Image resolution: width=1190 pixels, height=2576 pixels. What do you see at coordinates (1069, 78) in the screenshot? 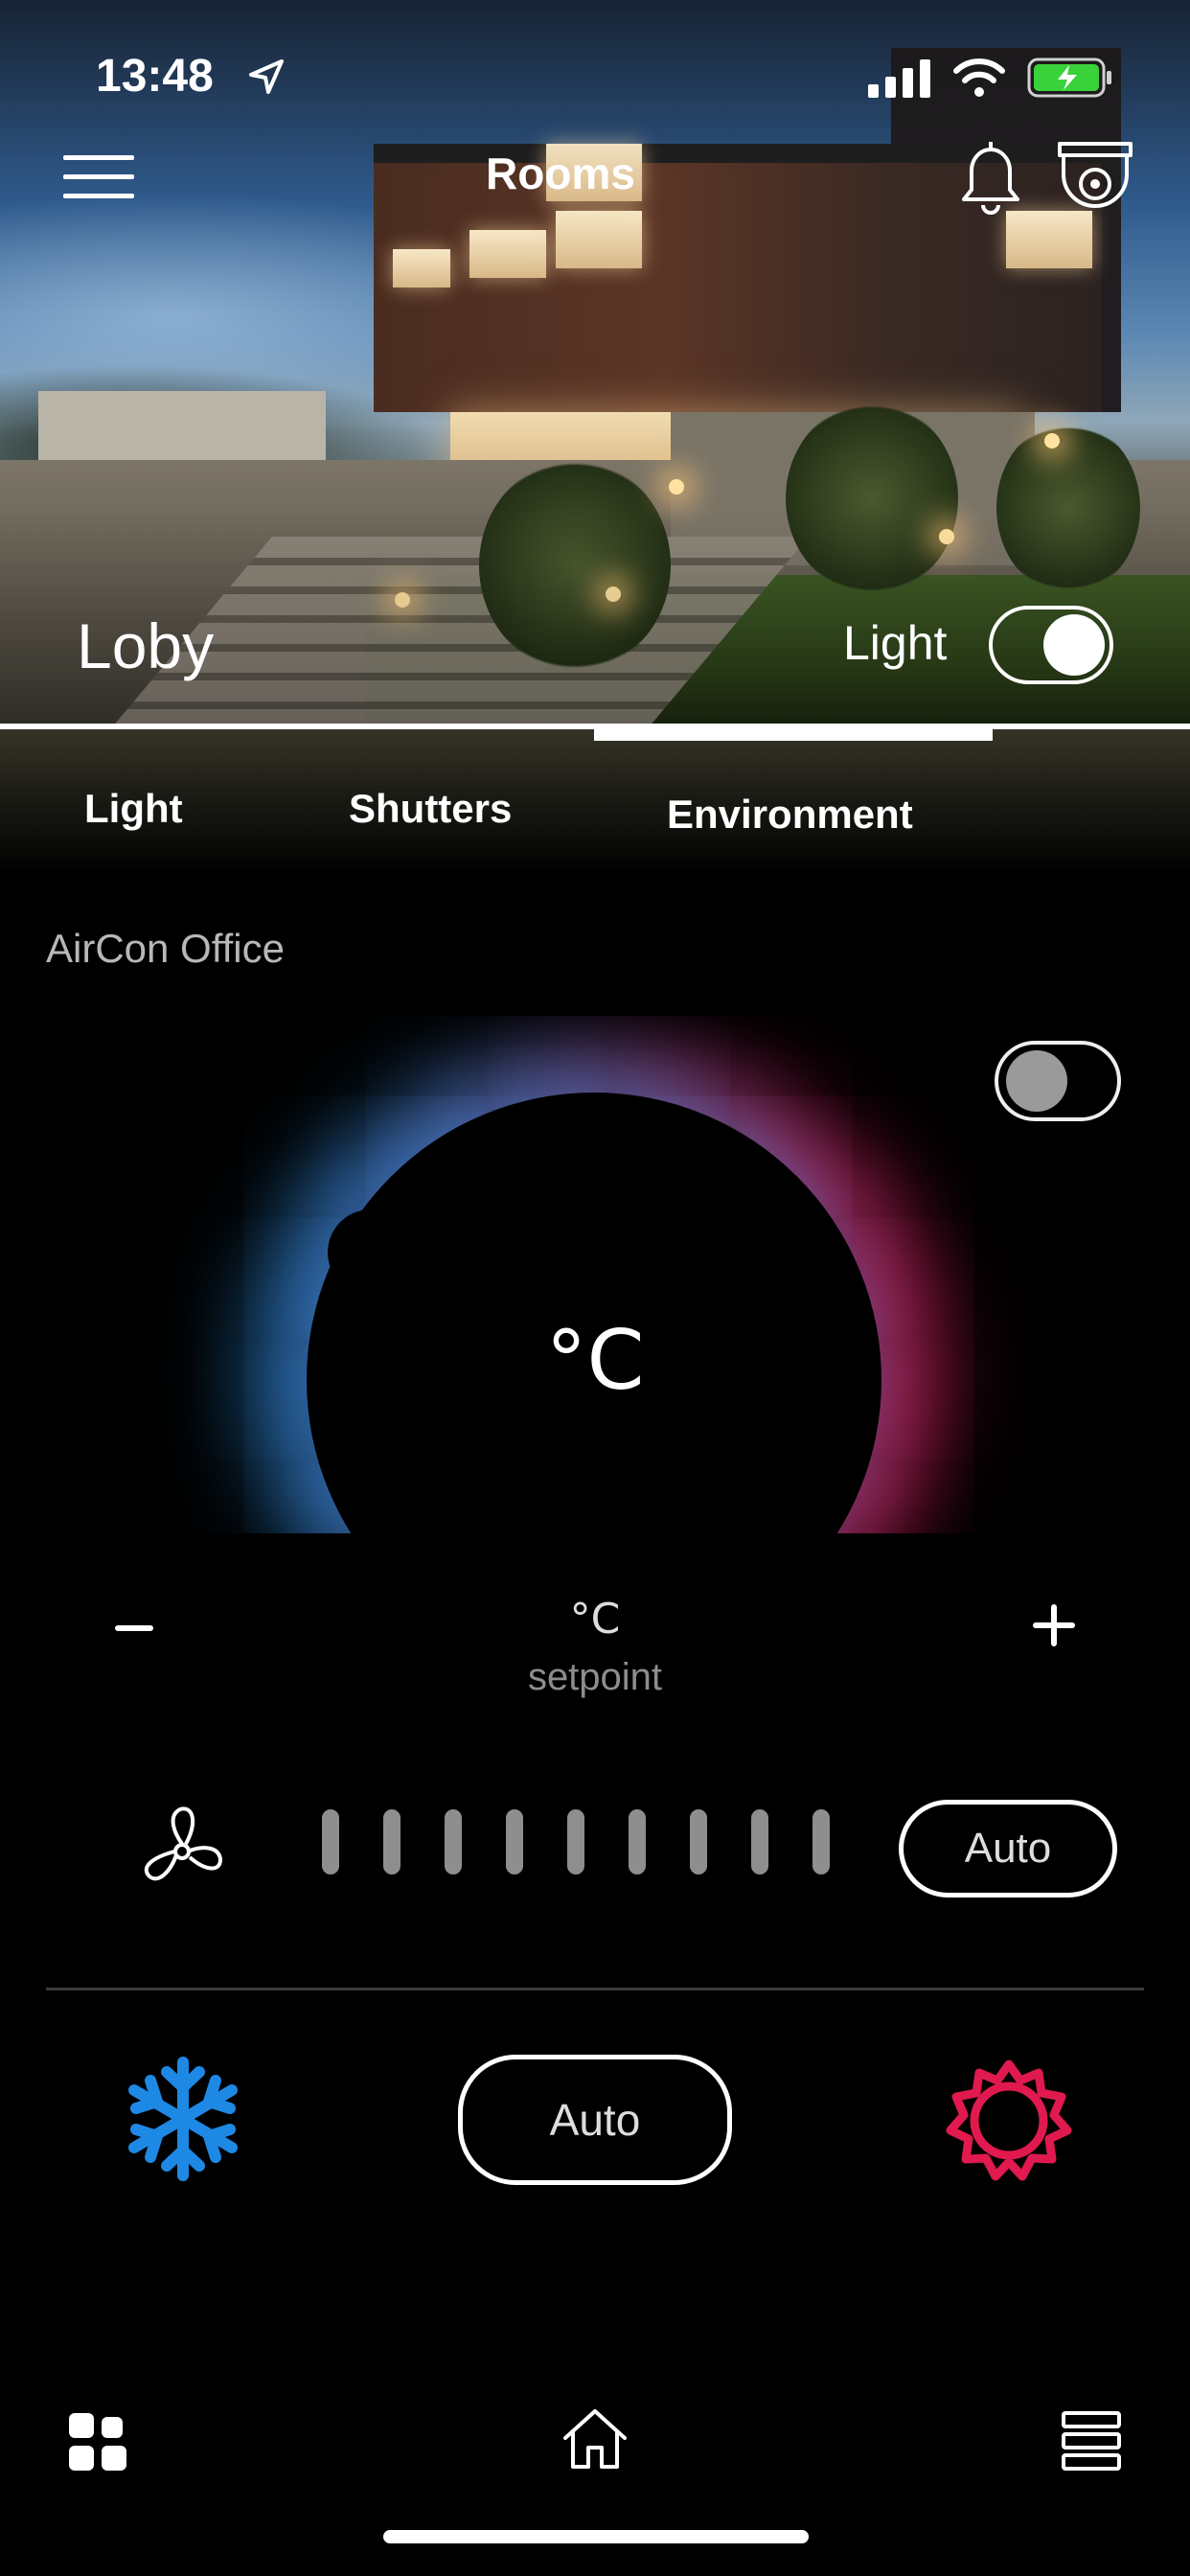
I see `battery-icon` at bounding box center [1069, 78].